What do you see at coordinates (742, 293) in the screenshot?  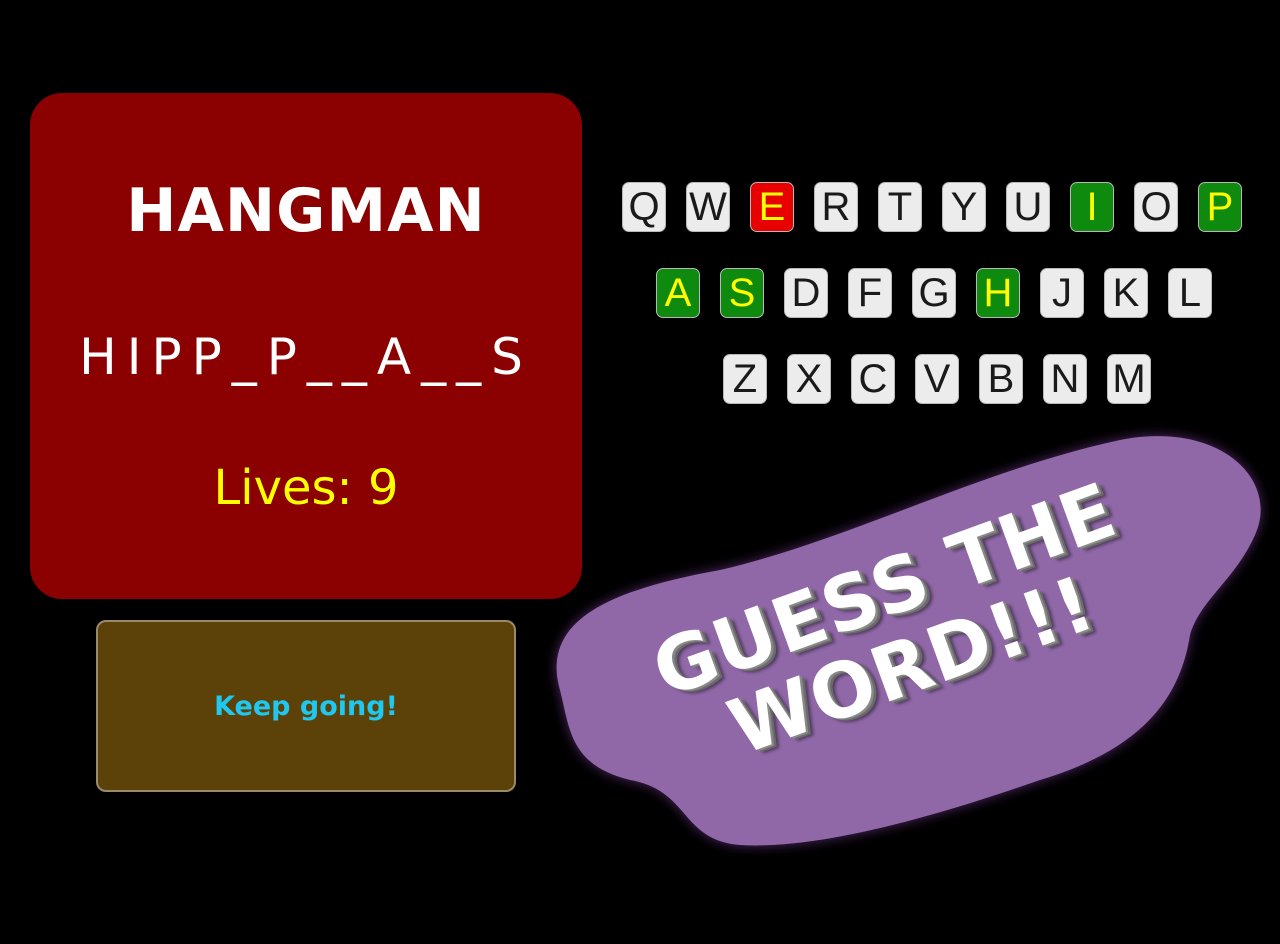 I see `key-s: S` at bounding box center [742, 293].